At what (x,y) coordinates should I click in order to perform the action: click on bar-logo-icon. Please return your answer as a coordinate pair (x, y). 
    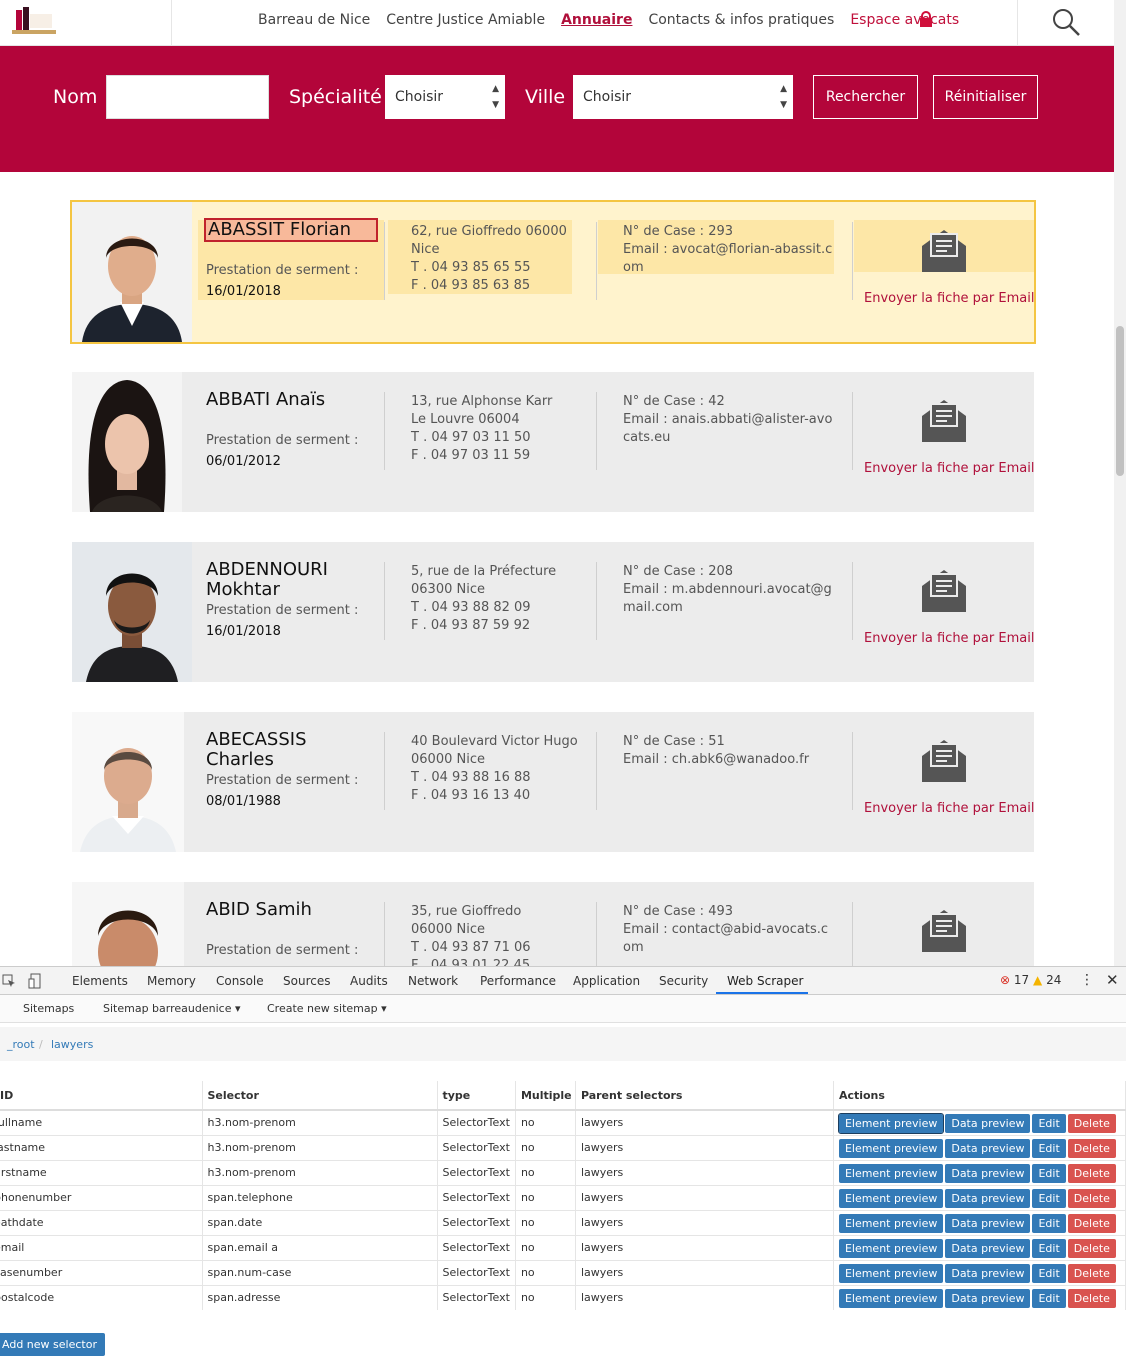
    Looking at the image, I should click on (34, 21).